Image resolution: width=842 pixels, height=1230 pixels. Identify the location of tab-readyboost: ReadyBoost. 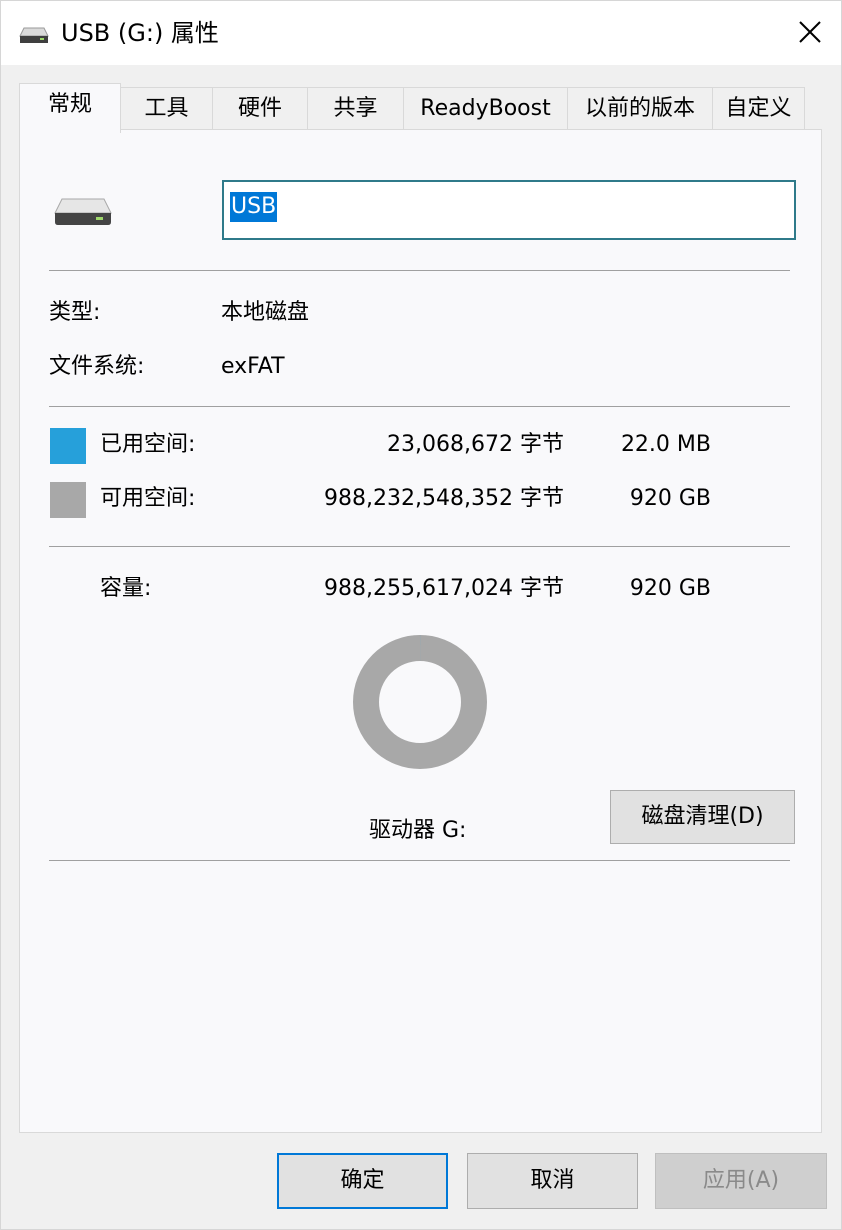
(485, 109).